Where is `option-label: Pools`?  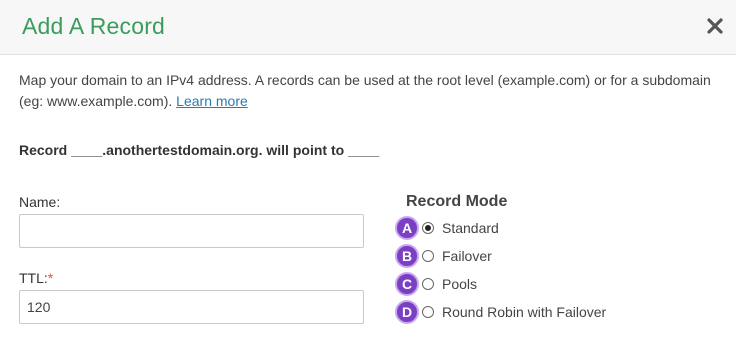 option-label: Pools is located at coordinates (460, 284).